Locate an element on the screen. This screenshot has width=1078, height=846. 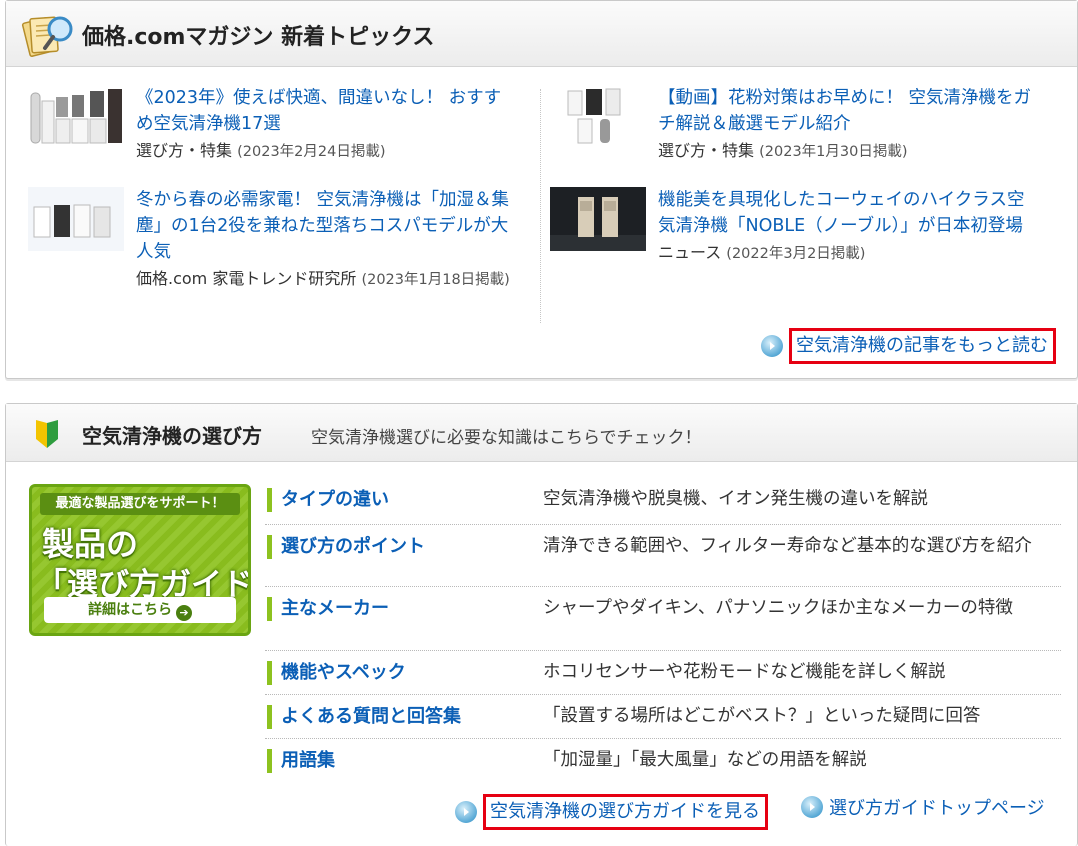
guide-top-page-link: 選び方ガイドトップページ is located at coordinates (937, 807).